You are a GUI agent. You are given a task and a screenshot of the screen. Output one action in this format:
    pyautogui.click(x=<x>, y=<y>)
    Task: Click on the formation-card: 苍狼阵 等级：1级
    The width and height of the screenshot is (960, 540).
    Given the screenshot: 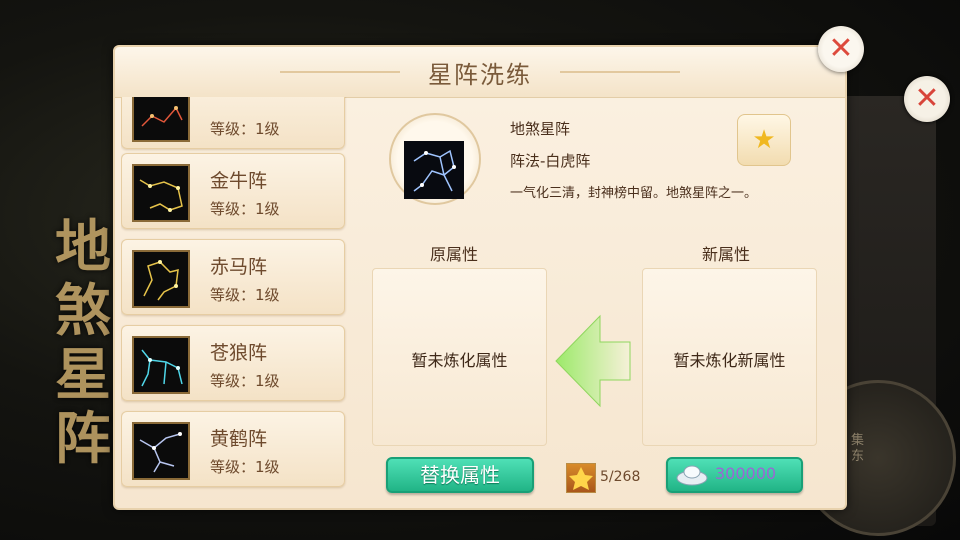 What is the action you would take?
    pyautogui.click(x=233, y=363)
    